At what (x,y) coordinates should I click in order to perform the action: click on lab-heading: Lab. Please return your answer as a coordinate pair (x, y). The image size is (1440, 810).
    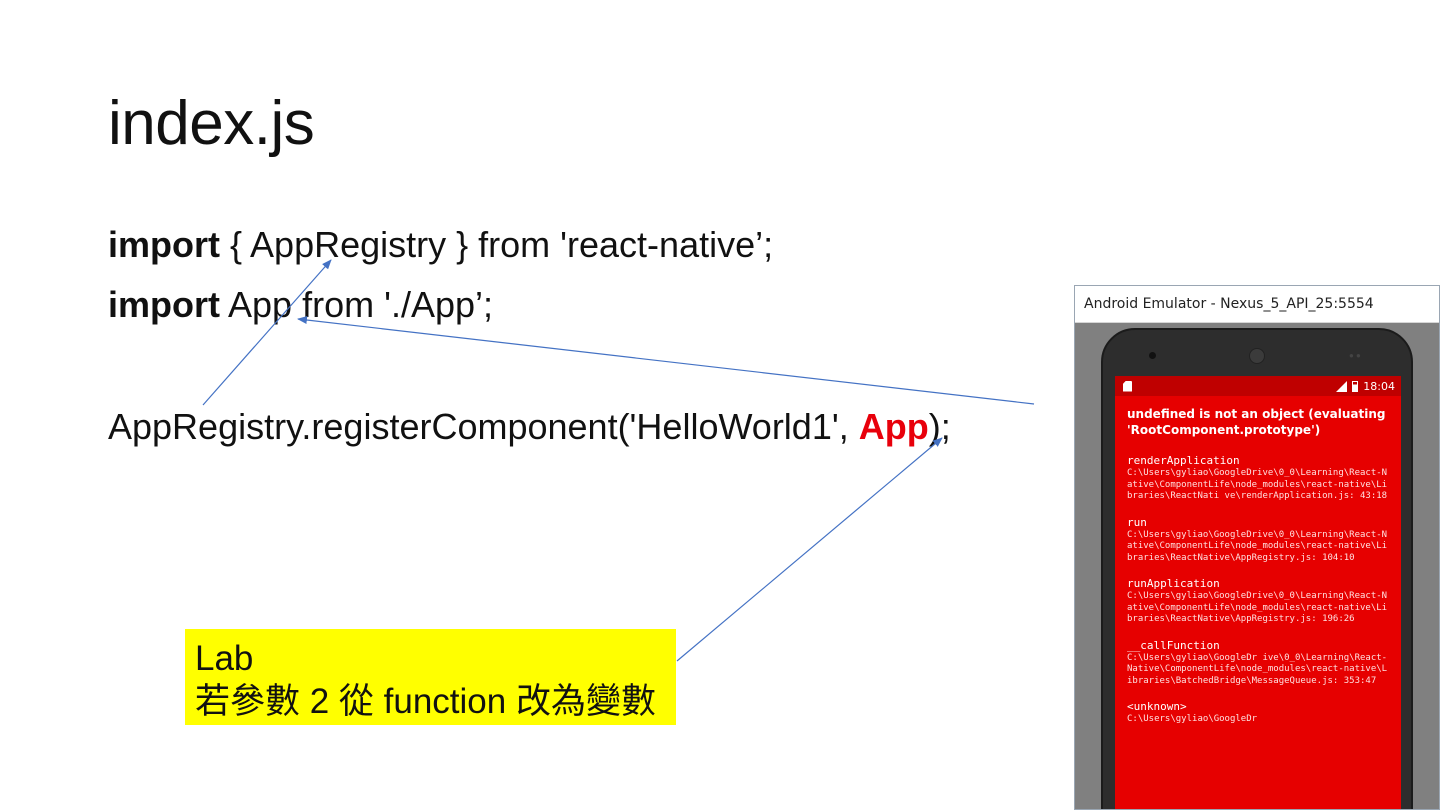
    Looking at the image, I should click on (224, 658).